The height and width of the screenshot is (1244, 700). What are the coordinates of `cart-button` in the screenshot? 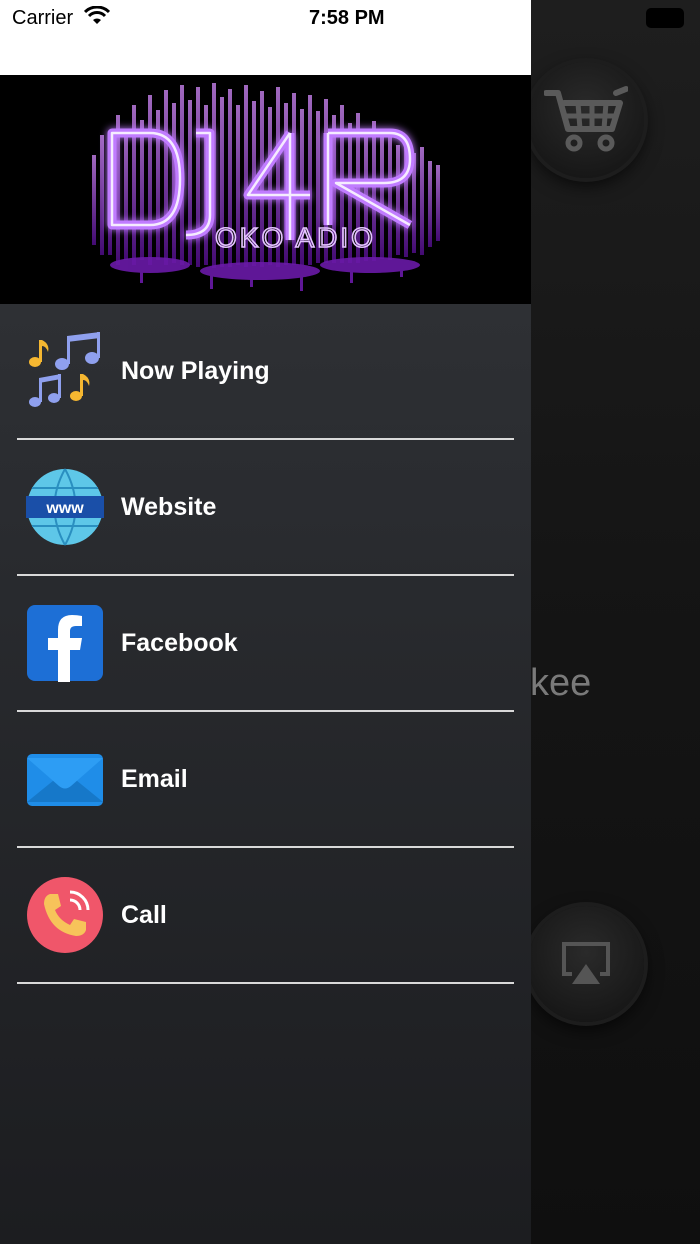 It's located at (586, 120).